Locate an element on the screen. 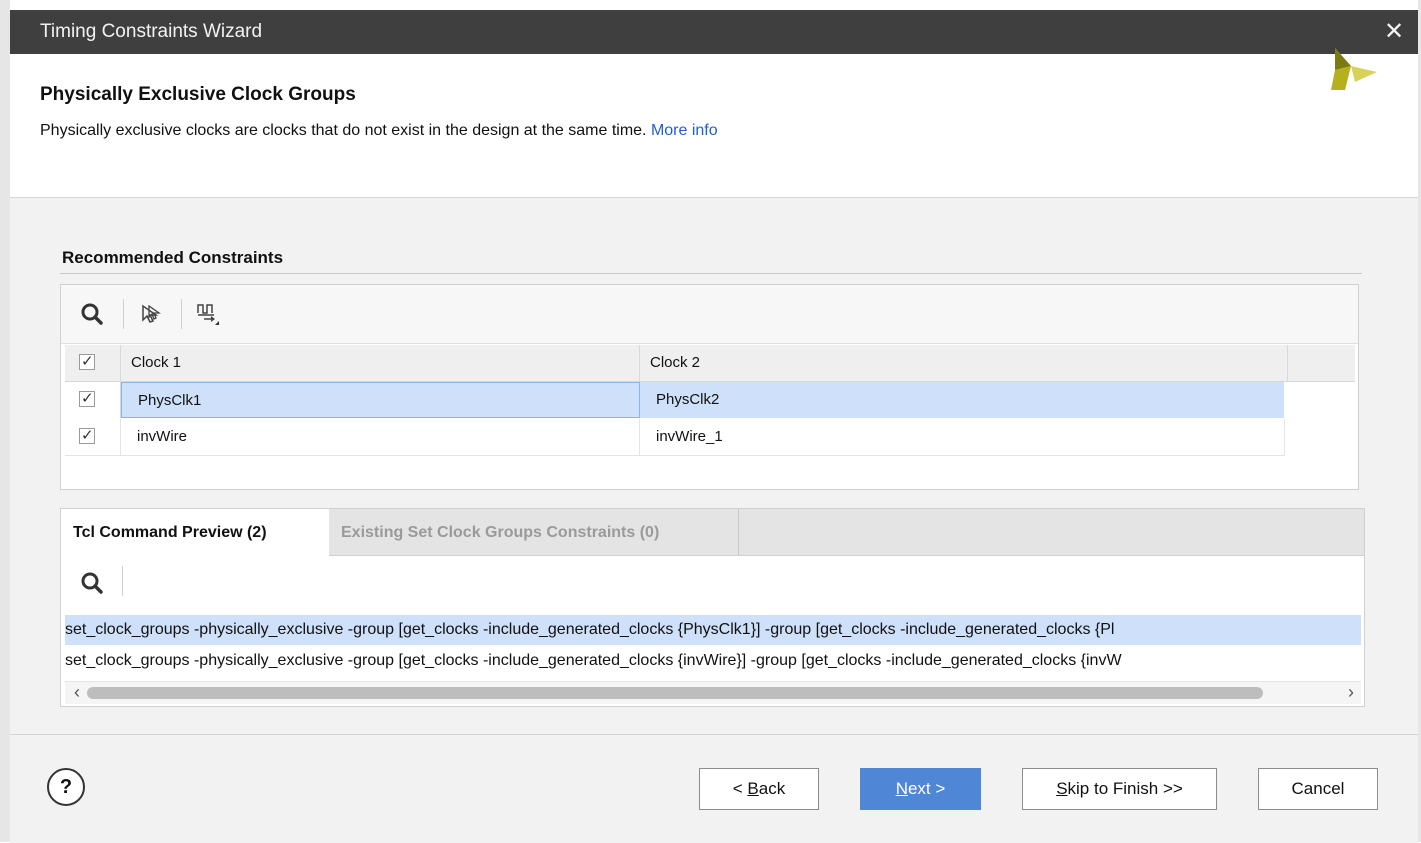 Image resolution: width=1421 pixels, height=843 pixels. page-title: Physically Exclusive Clock Groups is located at coordinates (198, 94).